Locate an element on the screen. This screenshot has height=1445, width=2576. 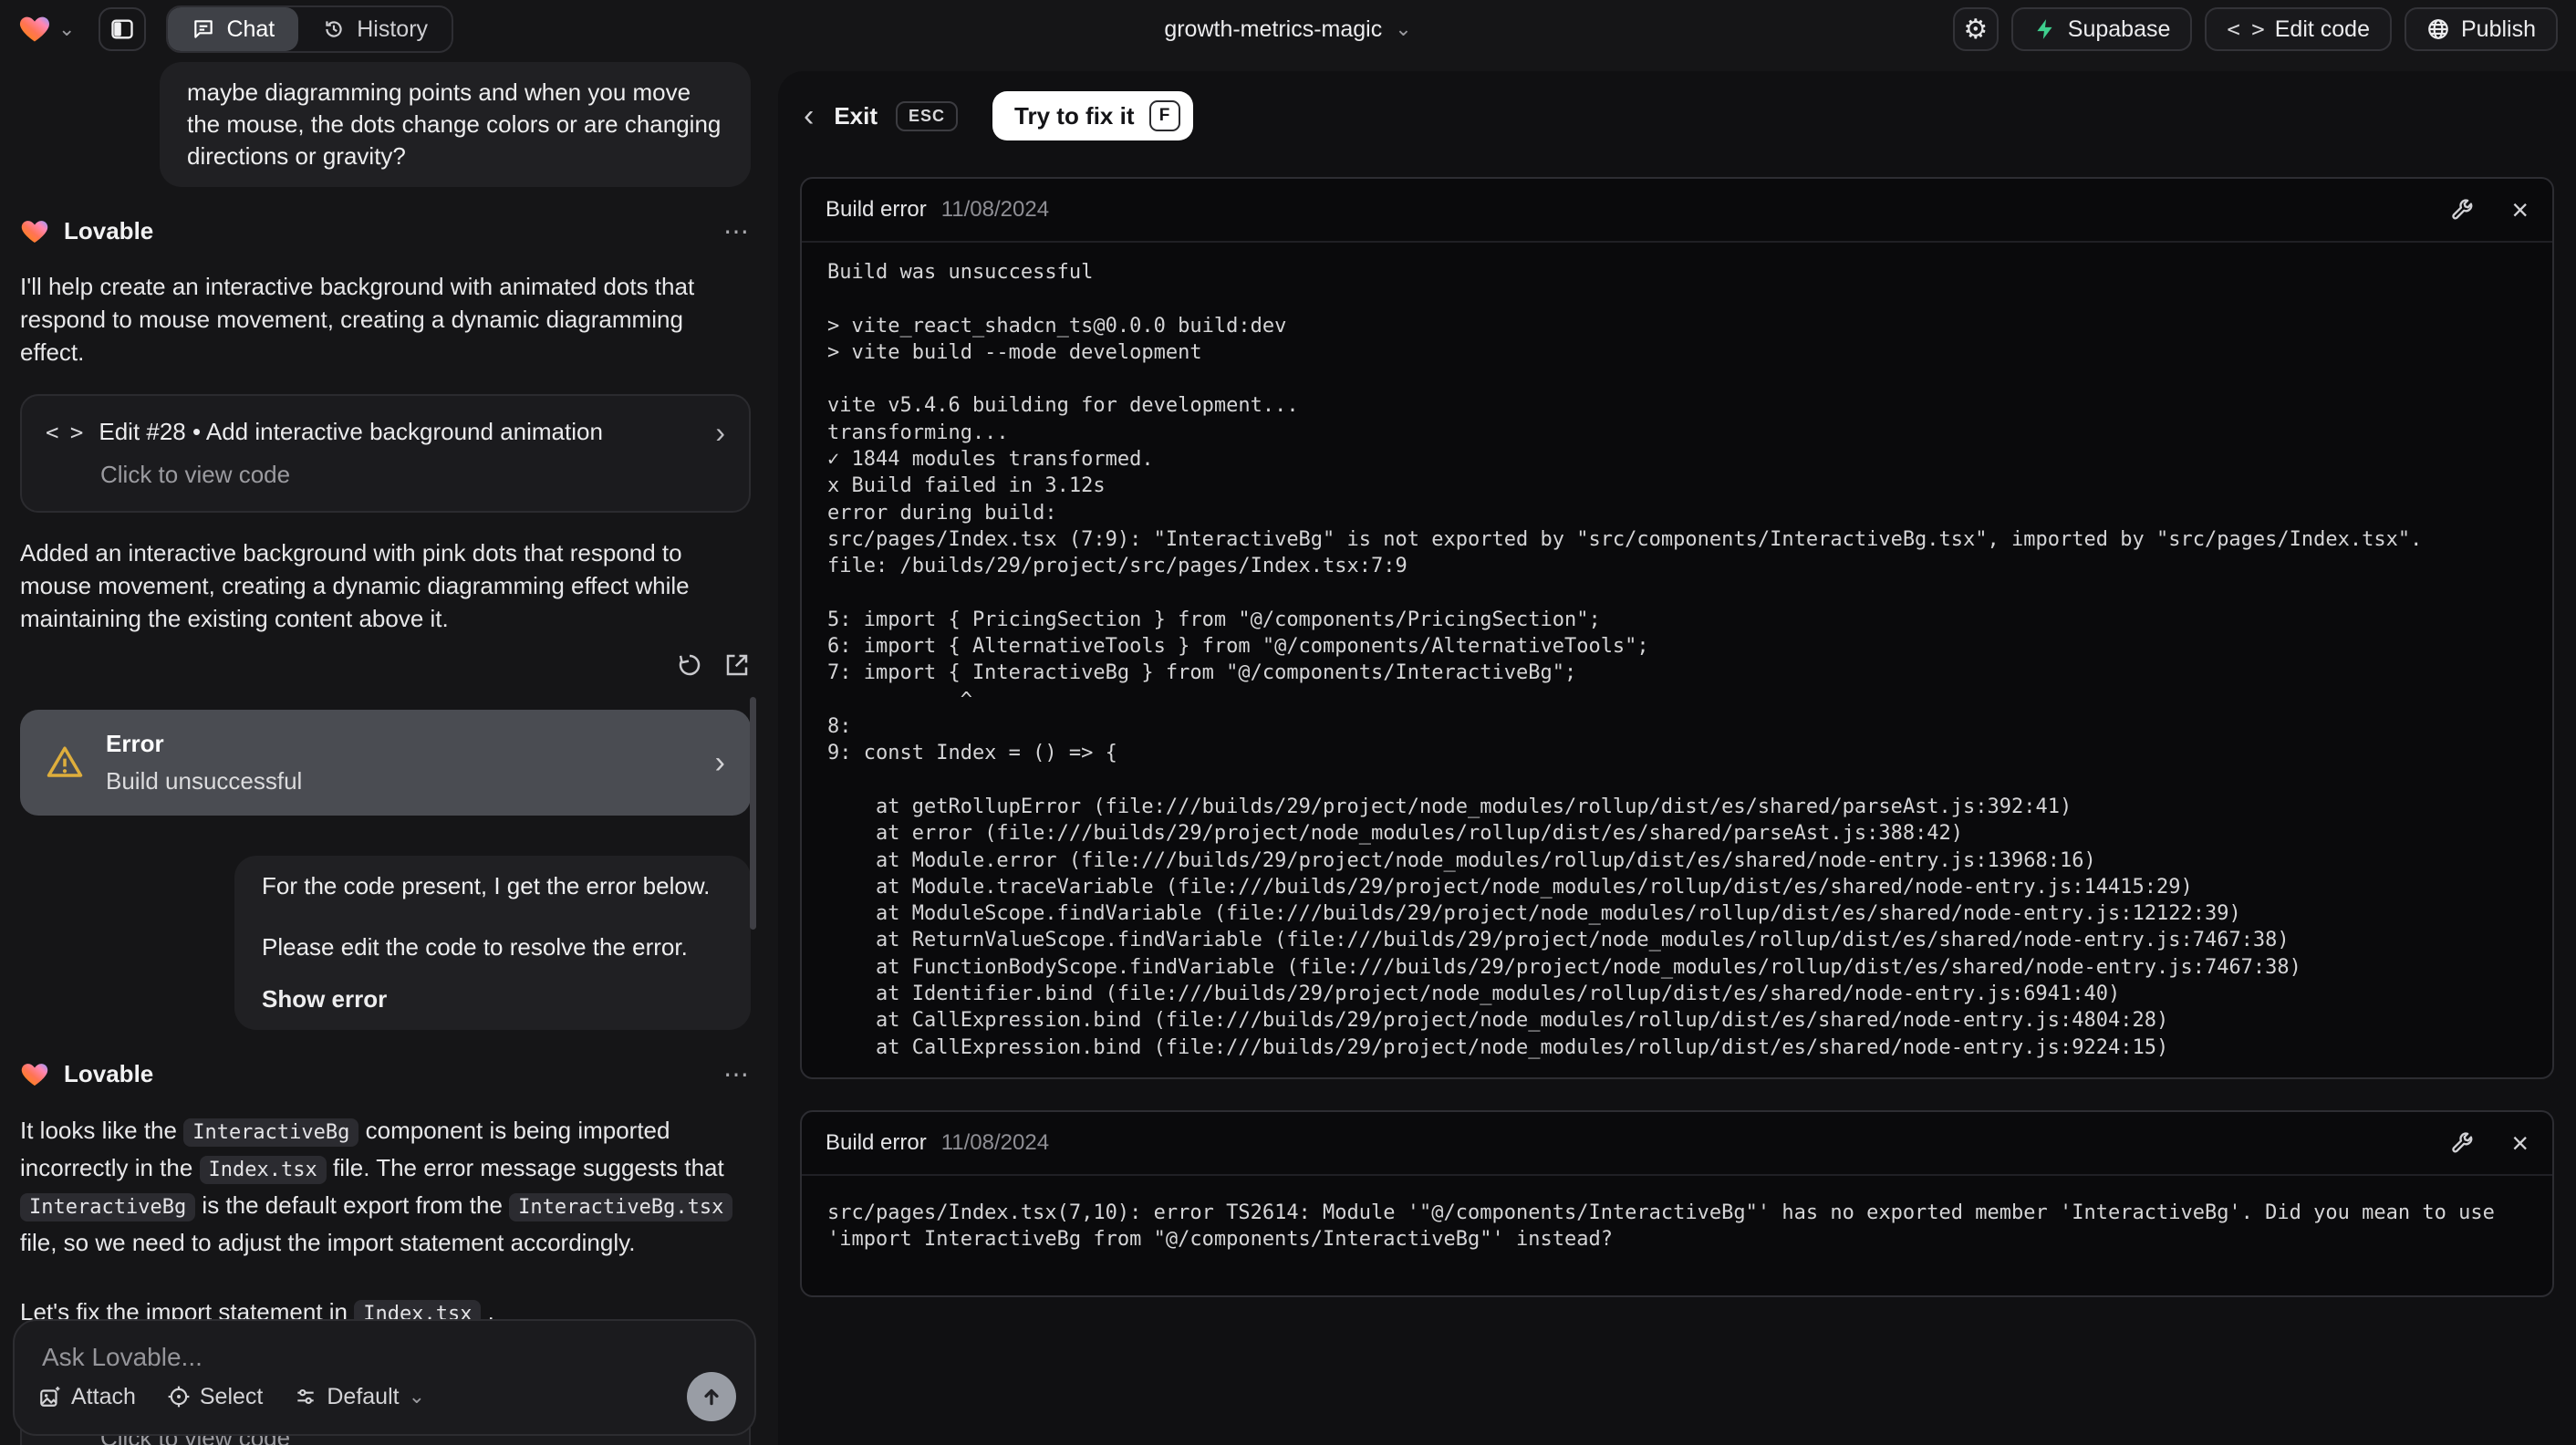
message-actions is located at coordinates (385, 665).